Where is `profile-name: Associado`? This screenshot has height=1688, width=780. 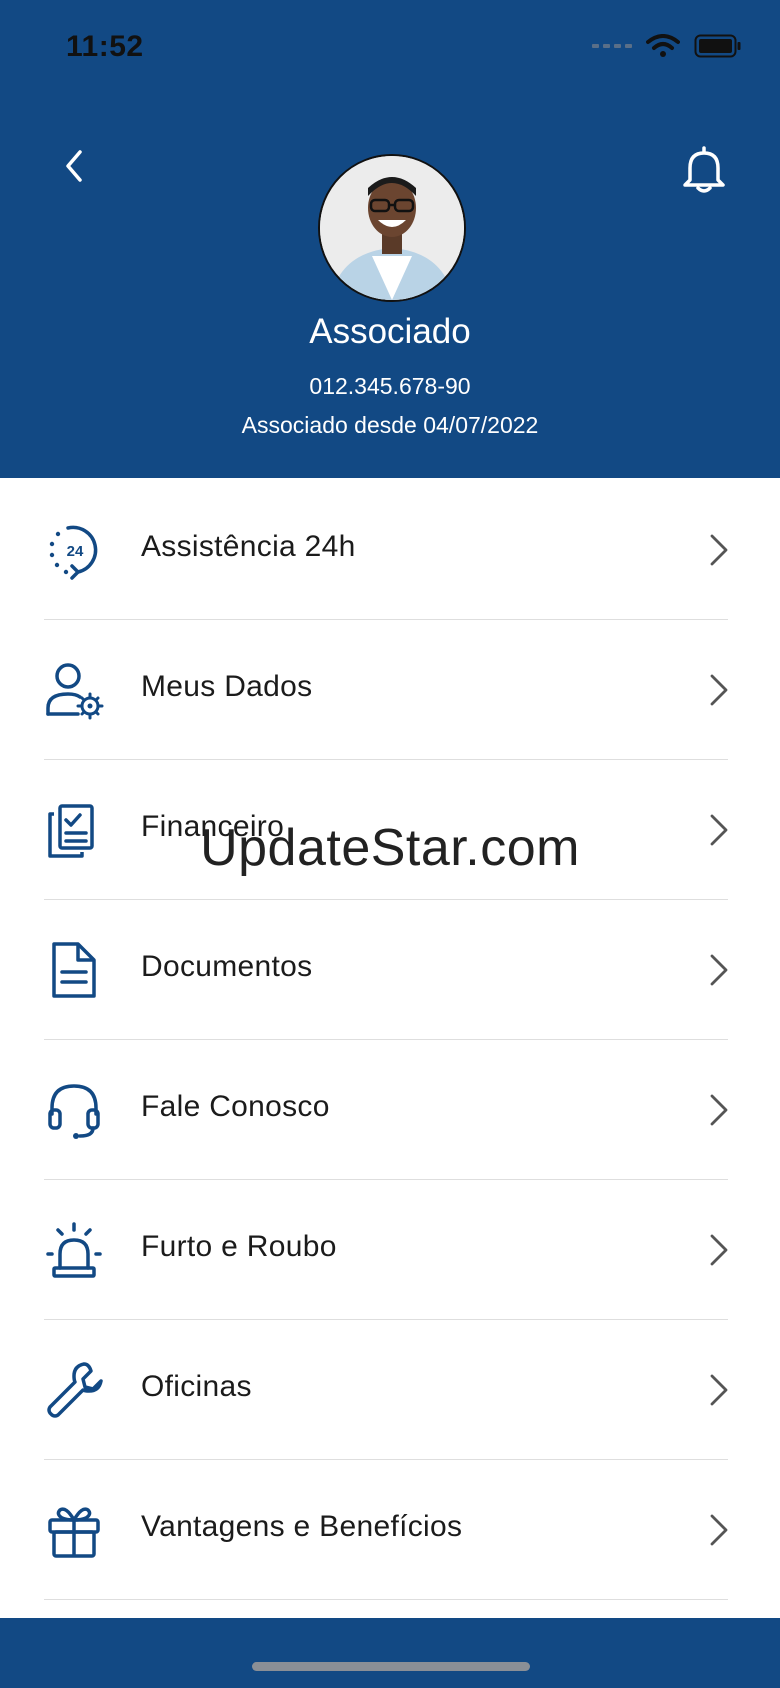
profile-name: Associado is located at coordinates (390, 331).